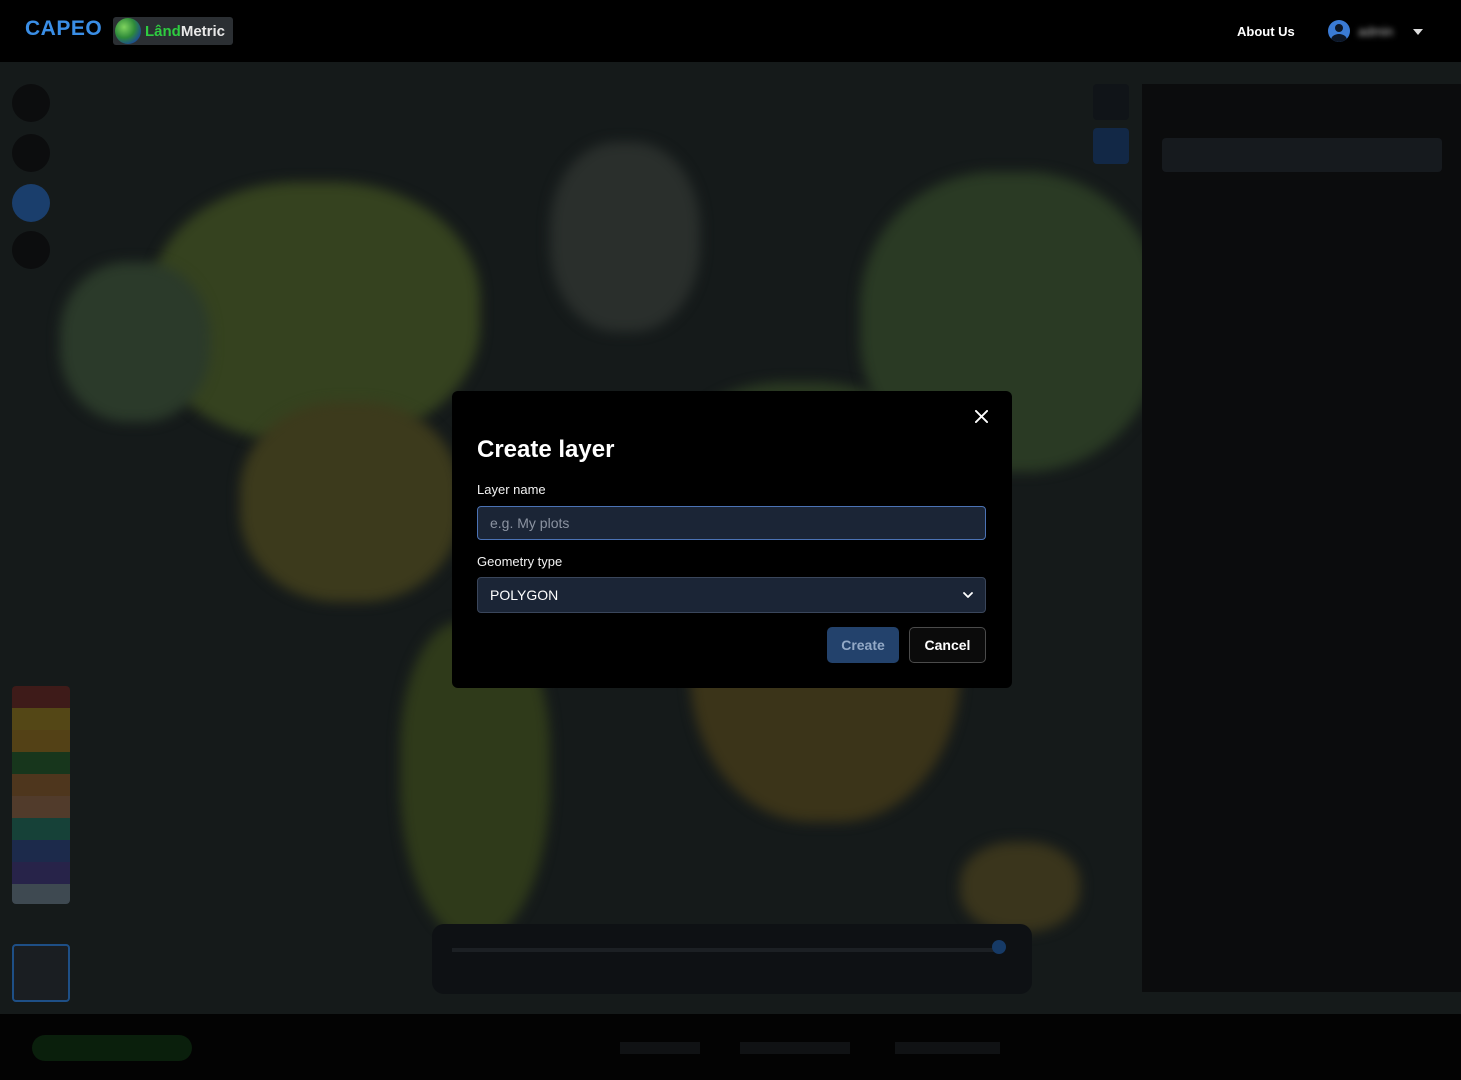 The height and width of the screenshot is (1080, 1461). I want to click on about-us-link: About Us, so click(1266, 31).